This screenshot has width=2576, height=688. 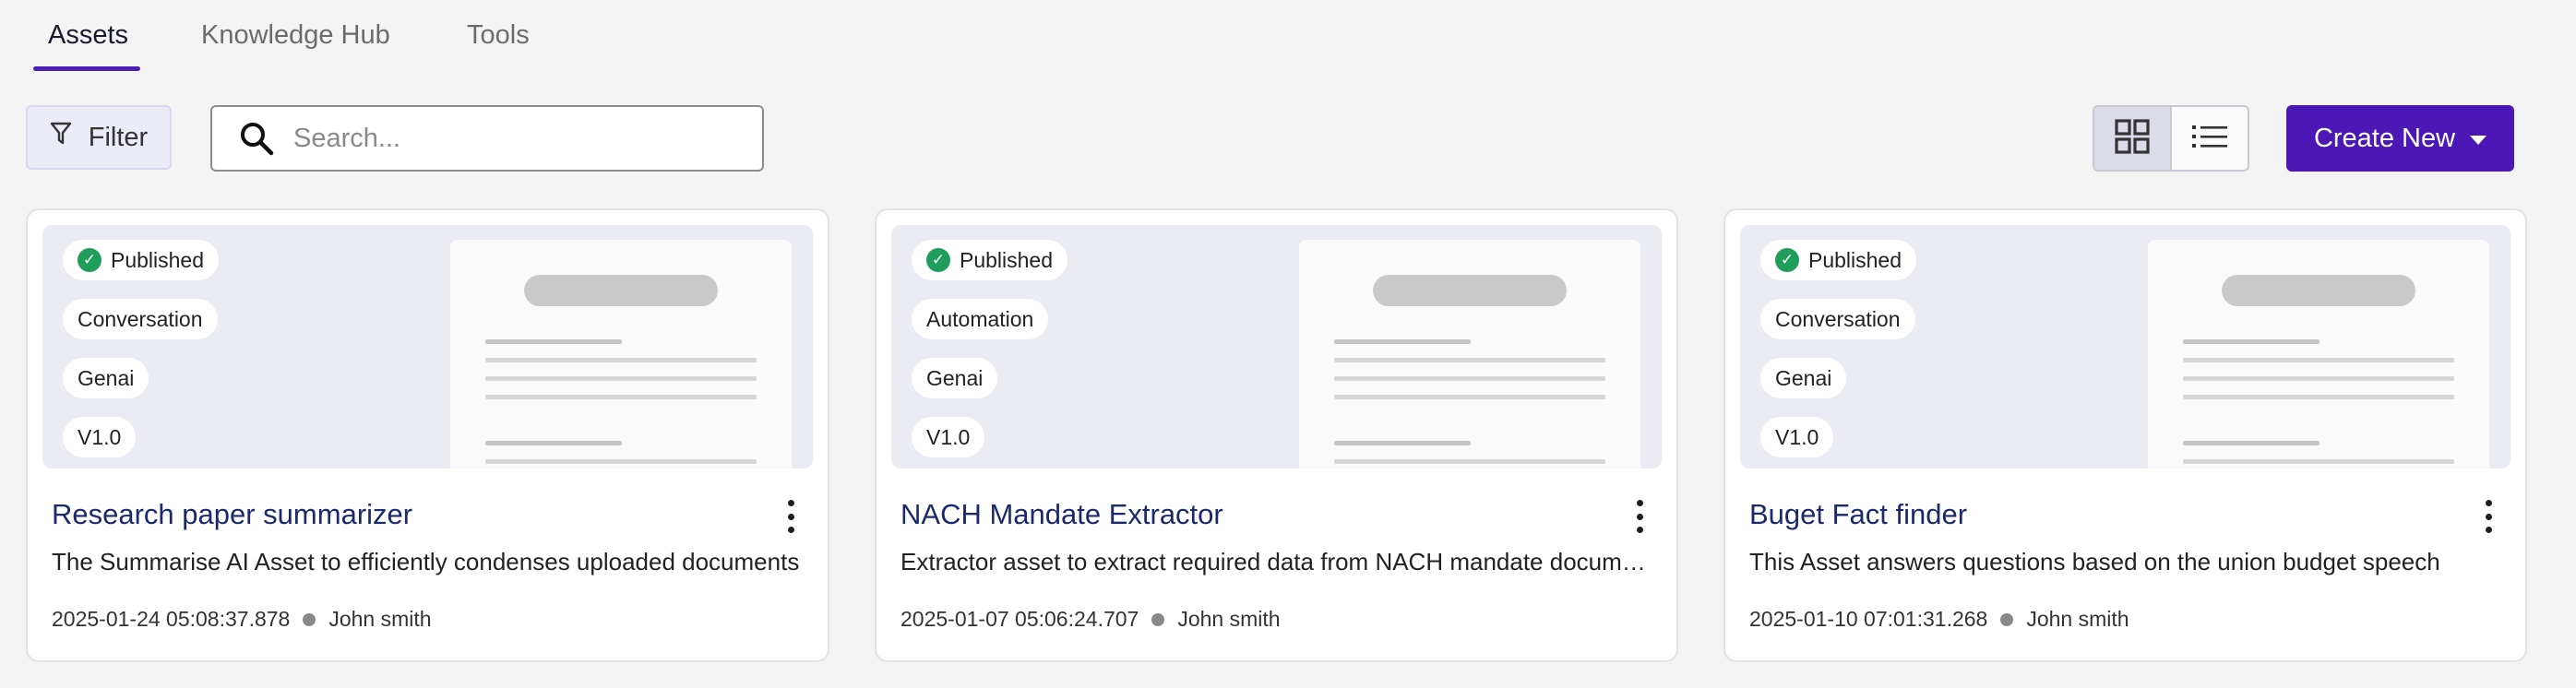 I want to click on asset-timestamp: 2025-01-07 05:06:24.707, so click(x=1020, y=619).